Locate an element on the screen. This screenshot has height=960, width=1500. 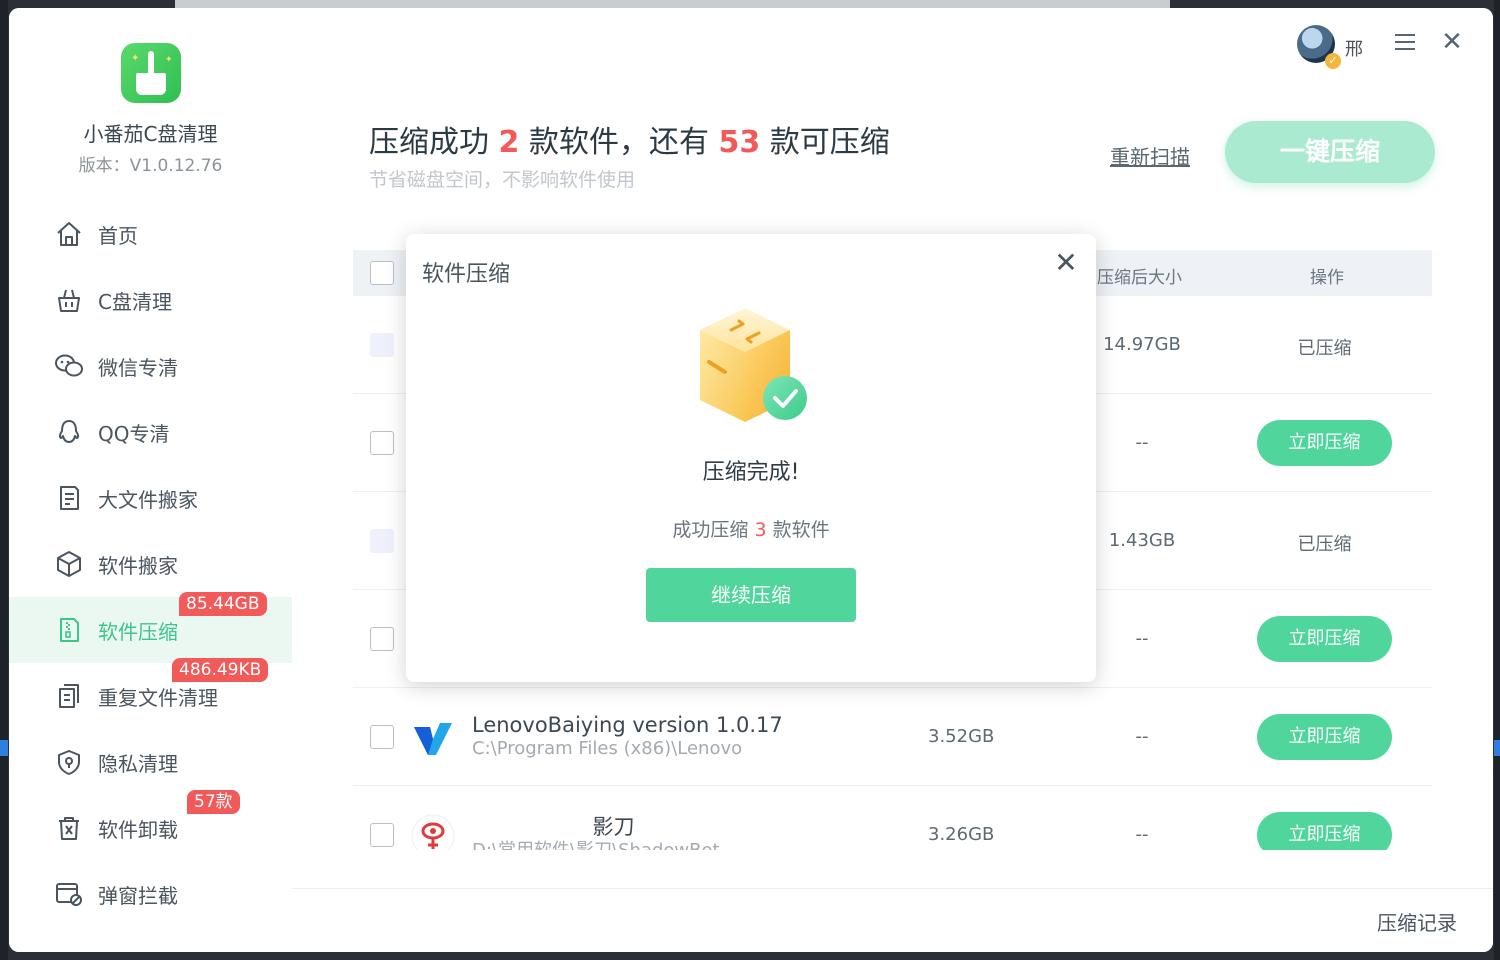
continue-compress-button: 继续压缩 is located at coordinates (751, 595).